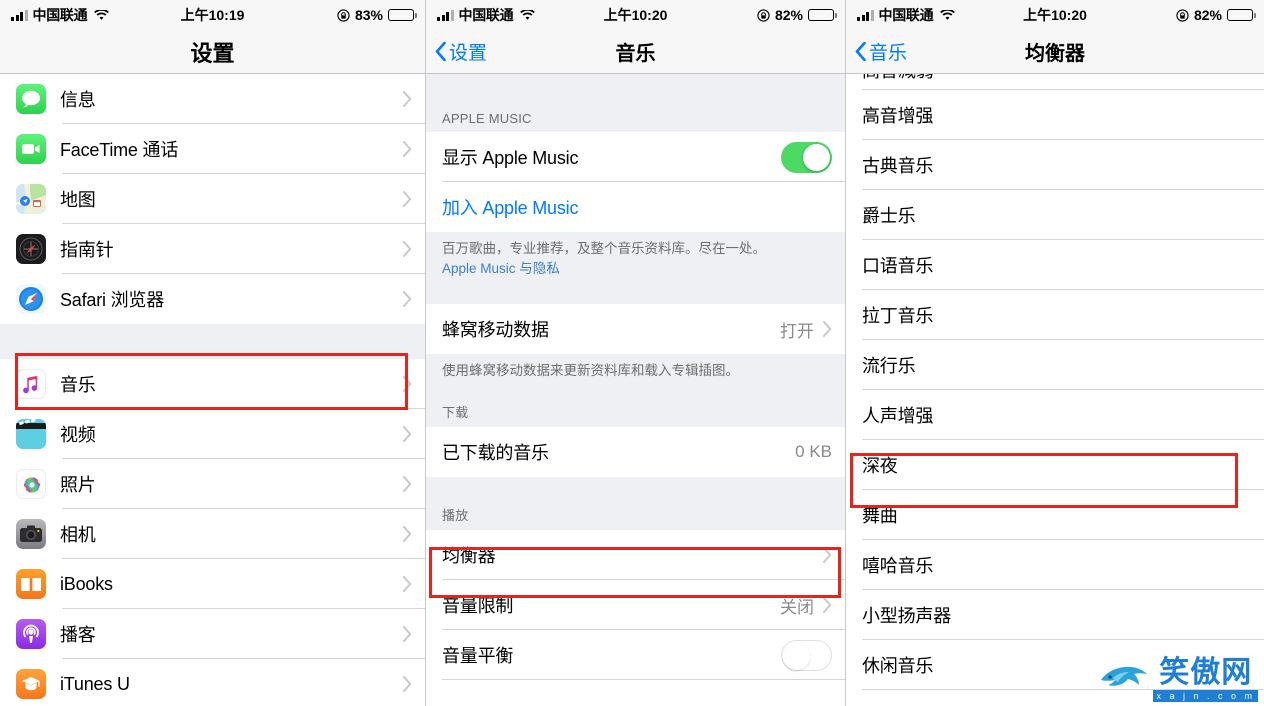 The width and height of the screenshot is (1264, 706). Describe the element at coordinates (635, 605) in the screenshot. I see `row-volume-limit: 音量限制 关闭` at that location.